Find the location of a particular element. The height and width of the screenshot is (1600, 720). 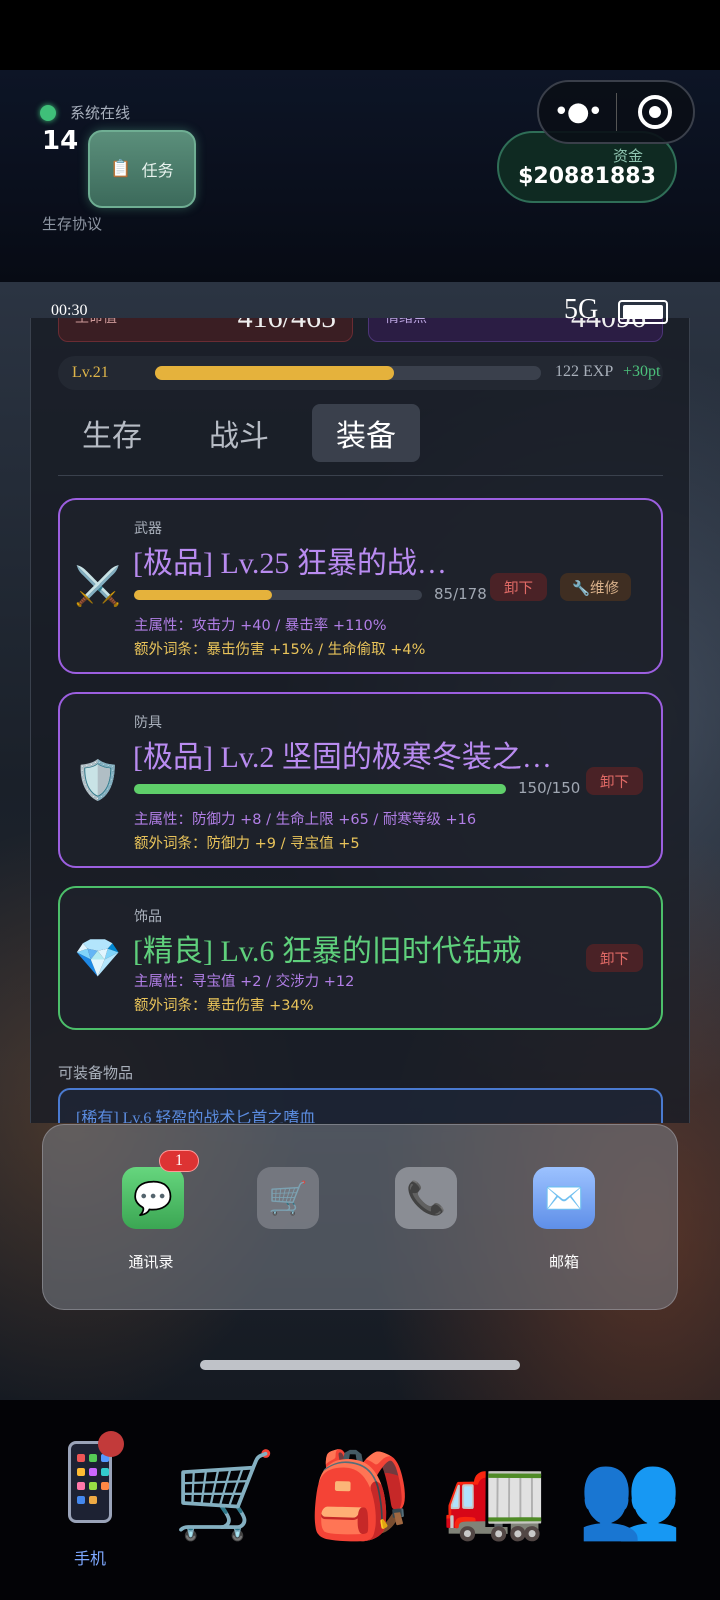

backpack-icon: 🎒 is located at coordinates (360, 1494).